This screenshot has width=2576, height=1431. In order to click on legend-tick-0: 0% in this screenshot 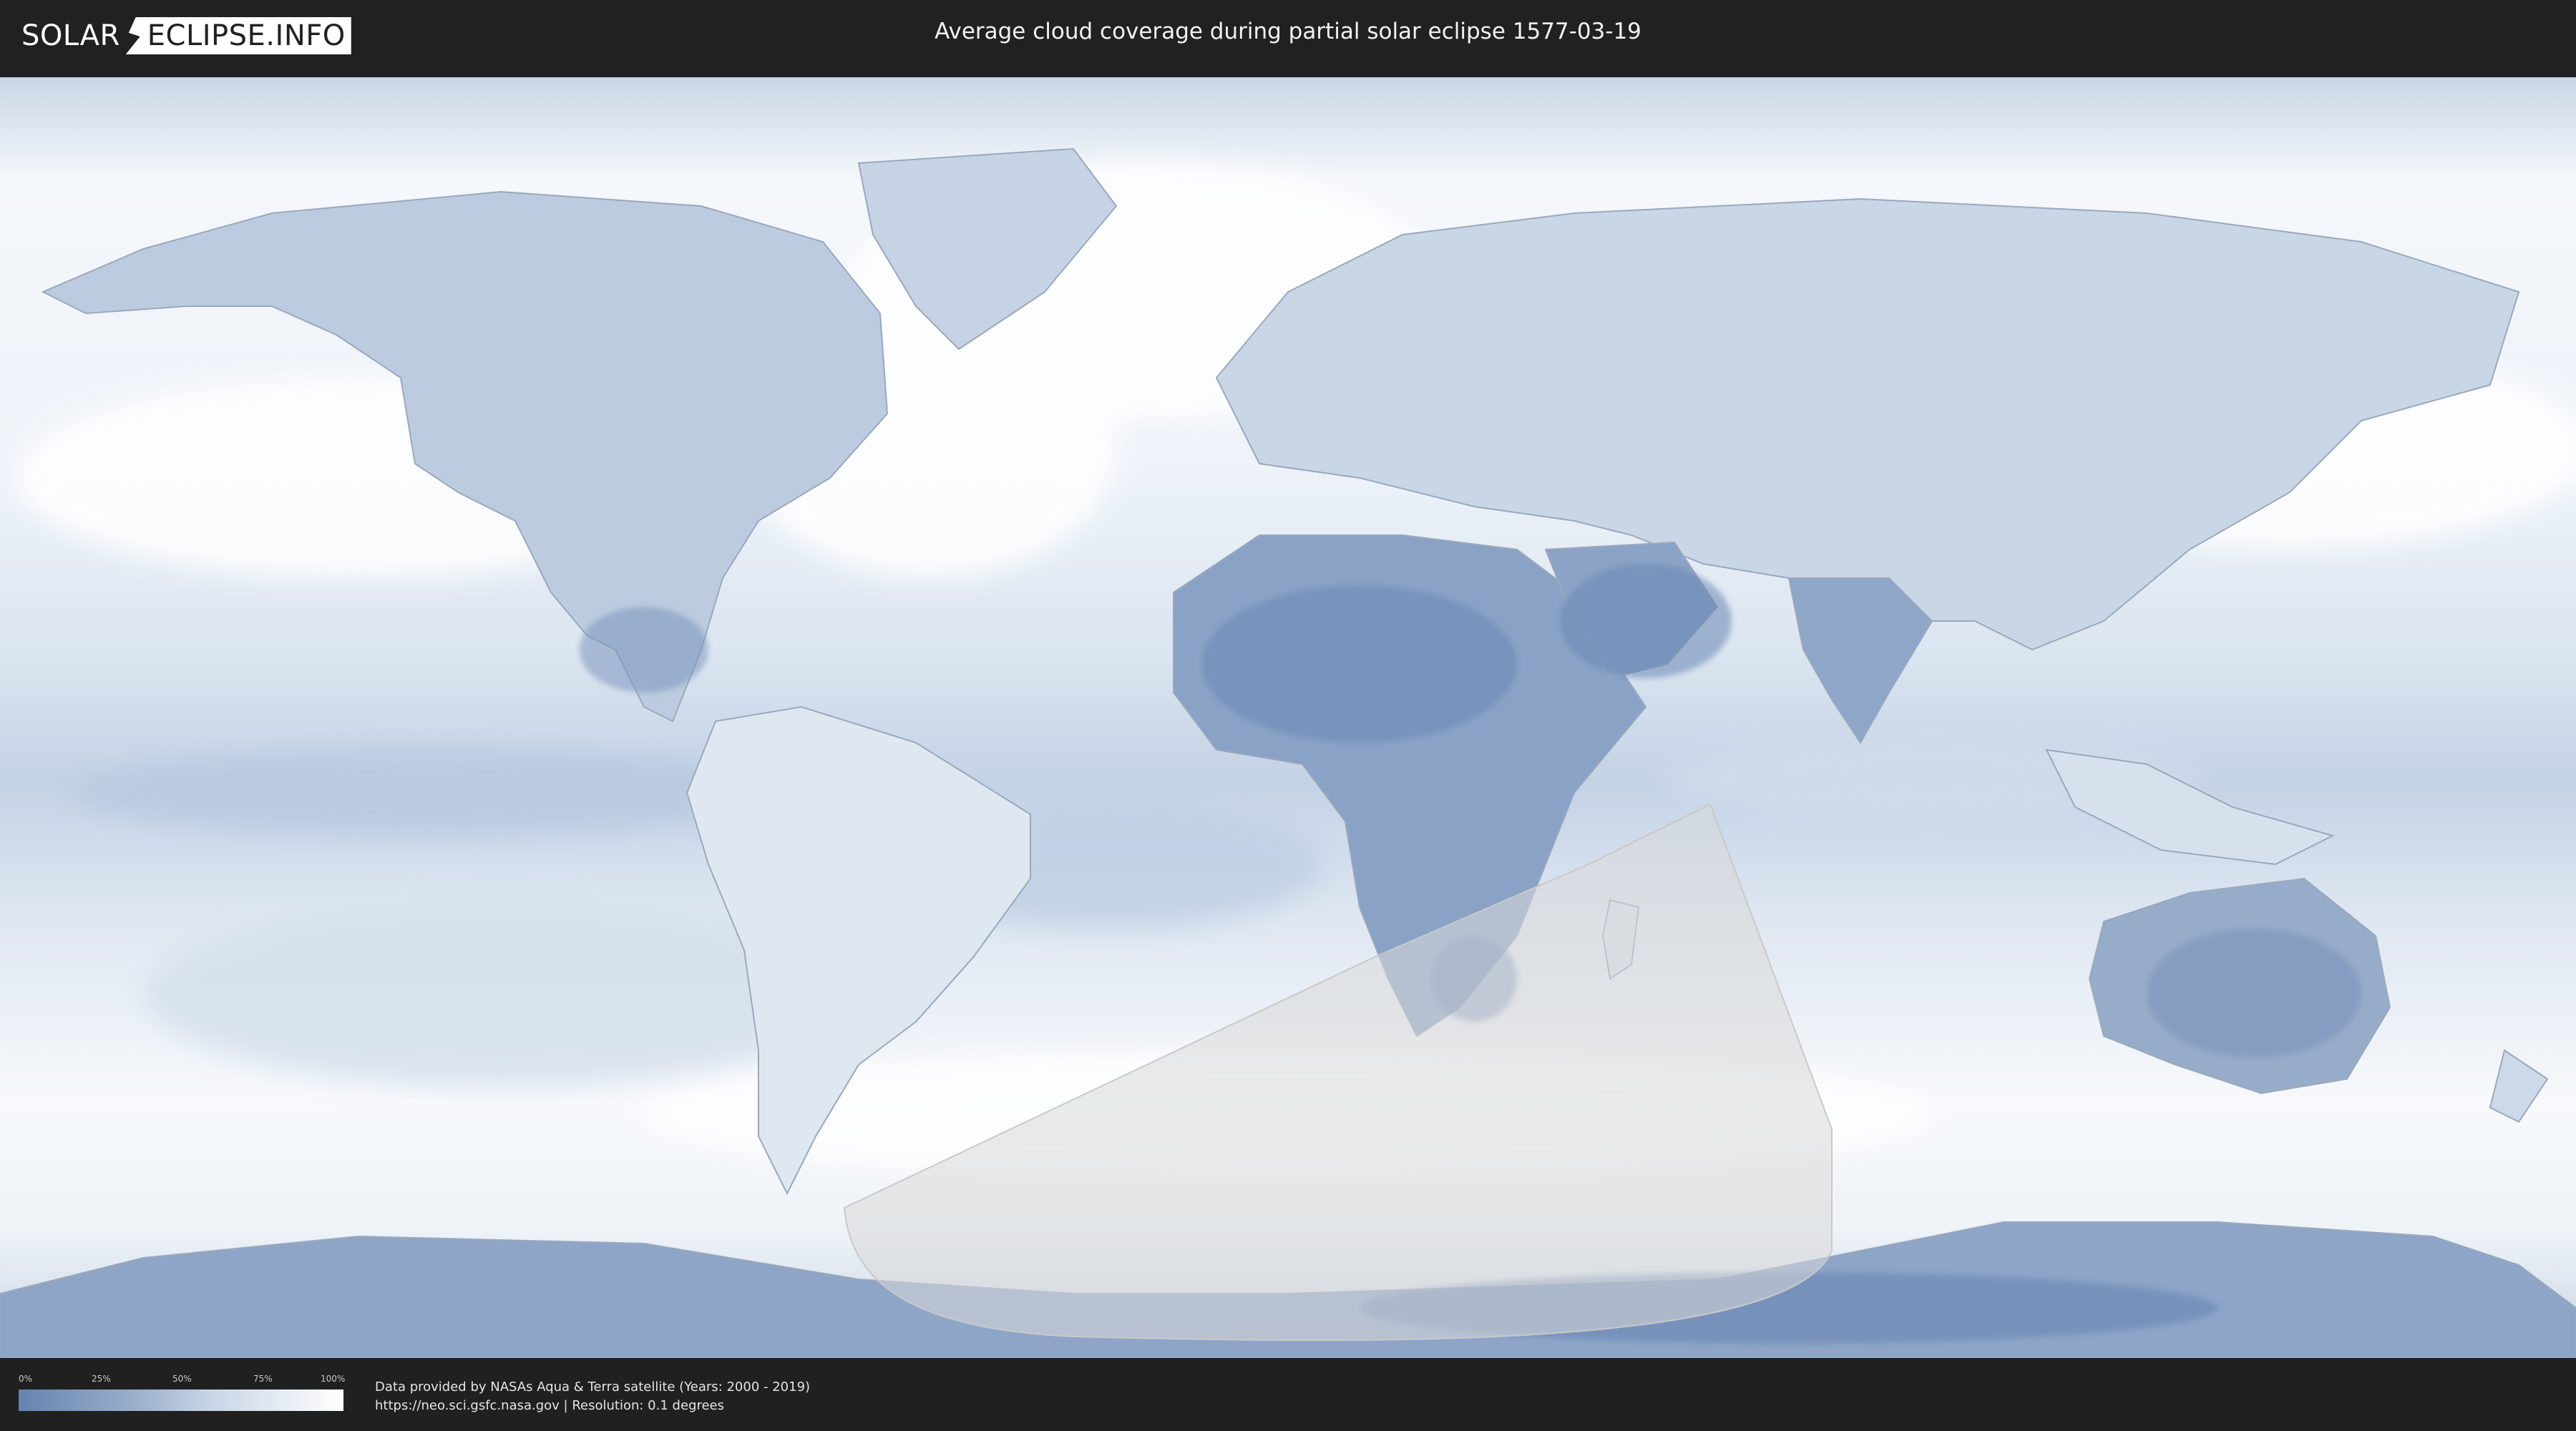, I will do `click(26, 1379)`.